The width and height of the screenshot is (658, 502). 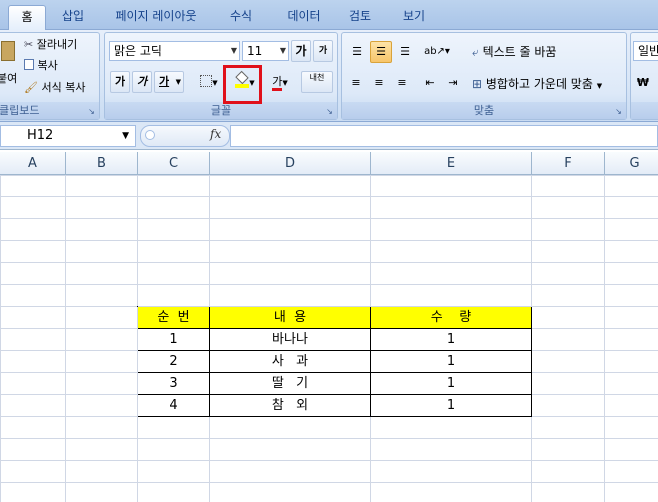 What do you see at coordinates (618, 111) in the screenshot?
I see `alignment-launcher-icon: ↘` at bounding box center [618, 111].